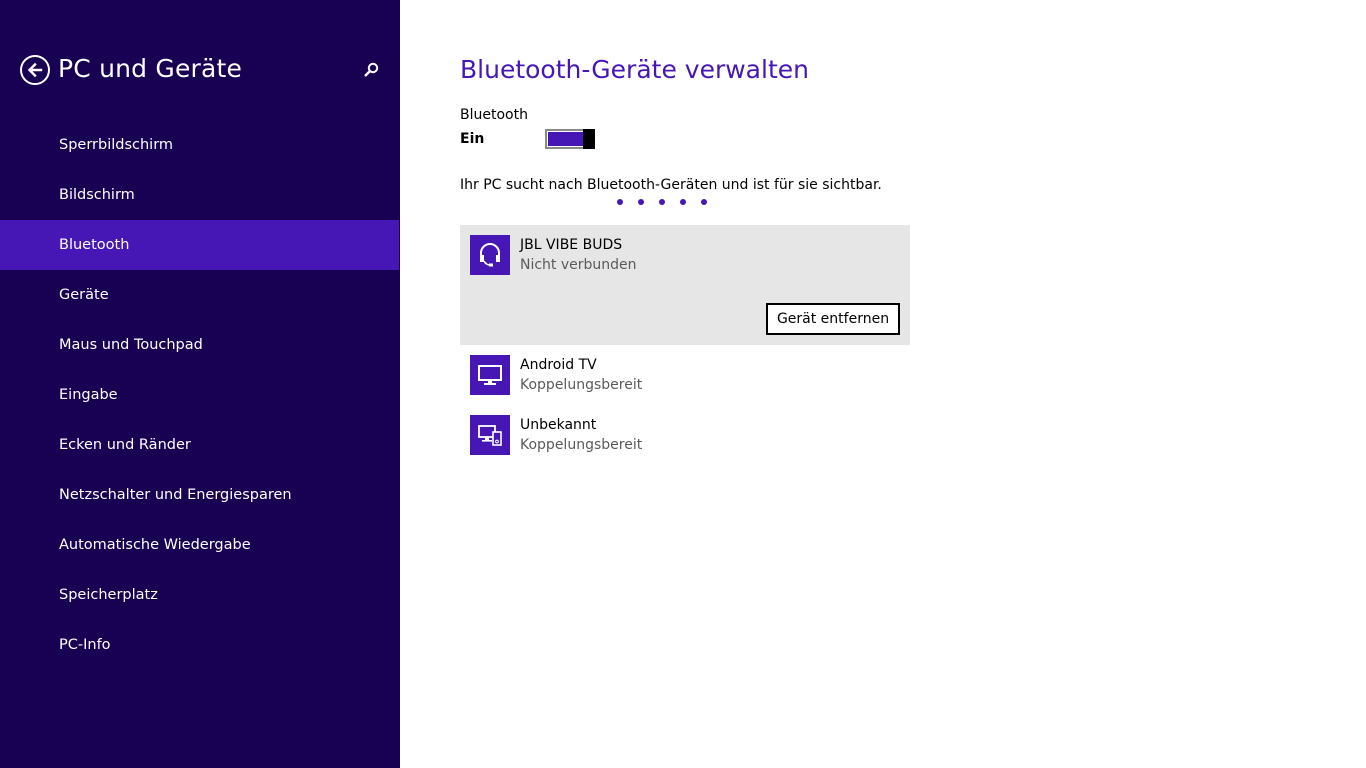  Describe the element at coordinates (200, 145) in the screenshot. I see `sidebar-item-sperrbildschirm: Sperrbildschirm` at that location.